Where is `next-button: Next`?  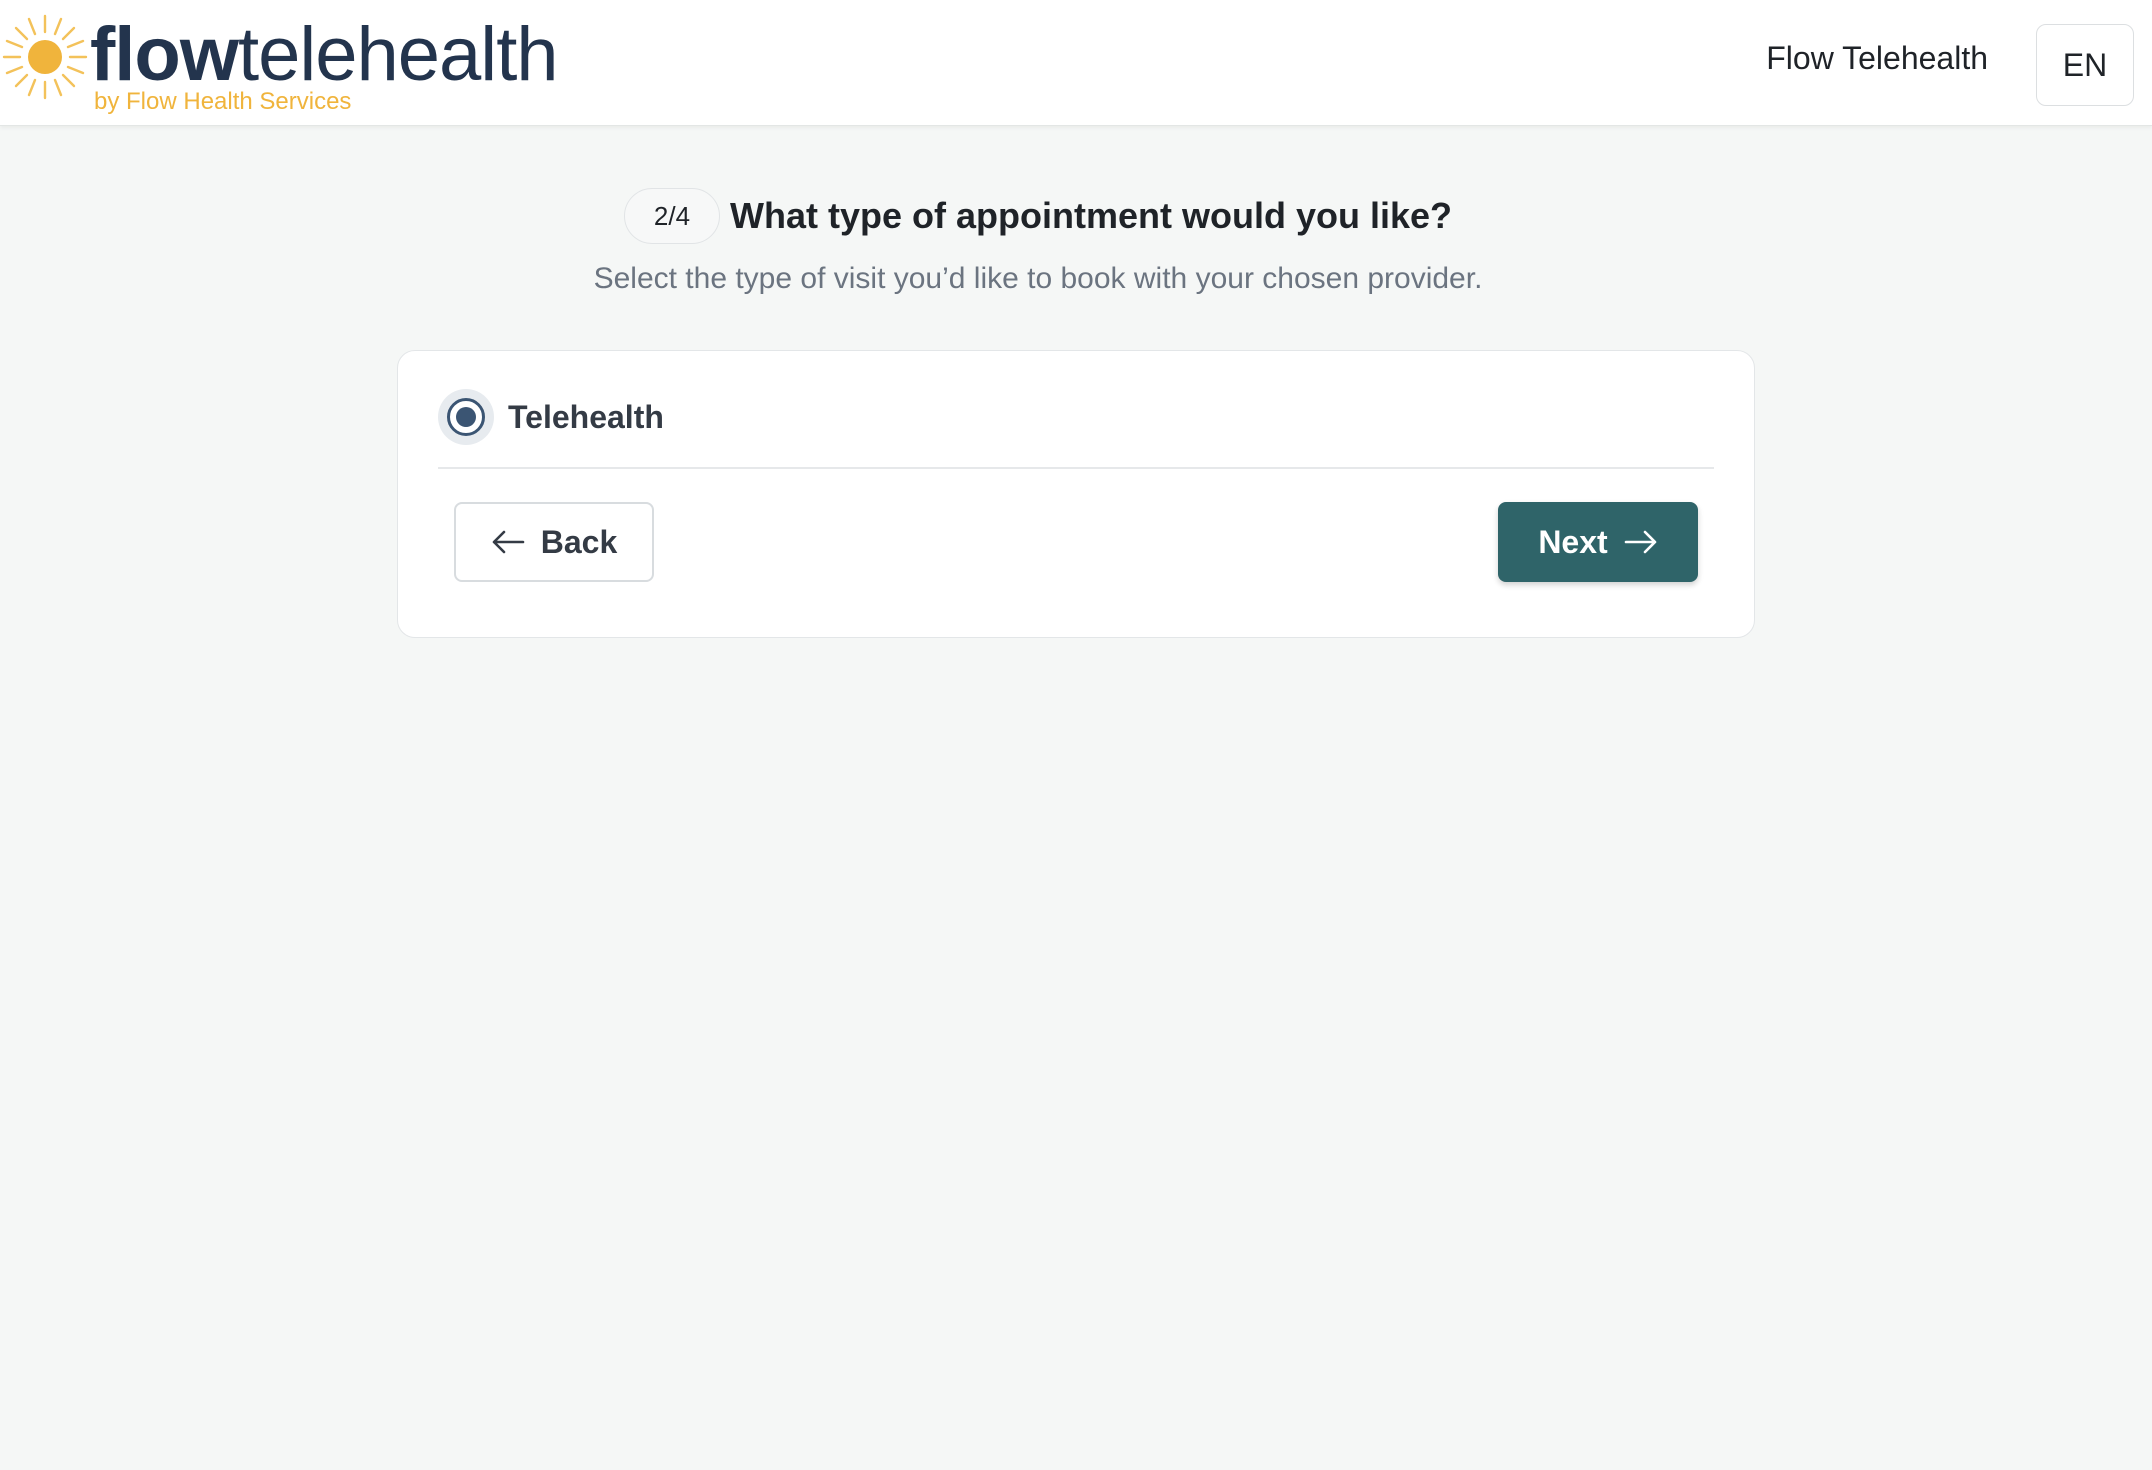 next-button: Next is located at coordinates (1598, 542).